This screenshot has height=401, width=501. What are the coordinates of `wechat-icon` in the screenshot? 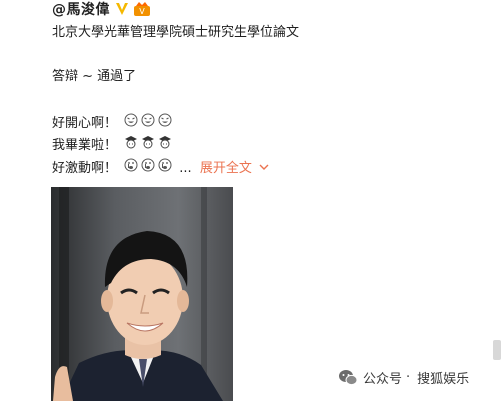 It's located at (348, 377).